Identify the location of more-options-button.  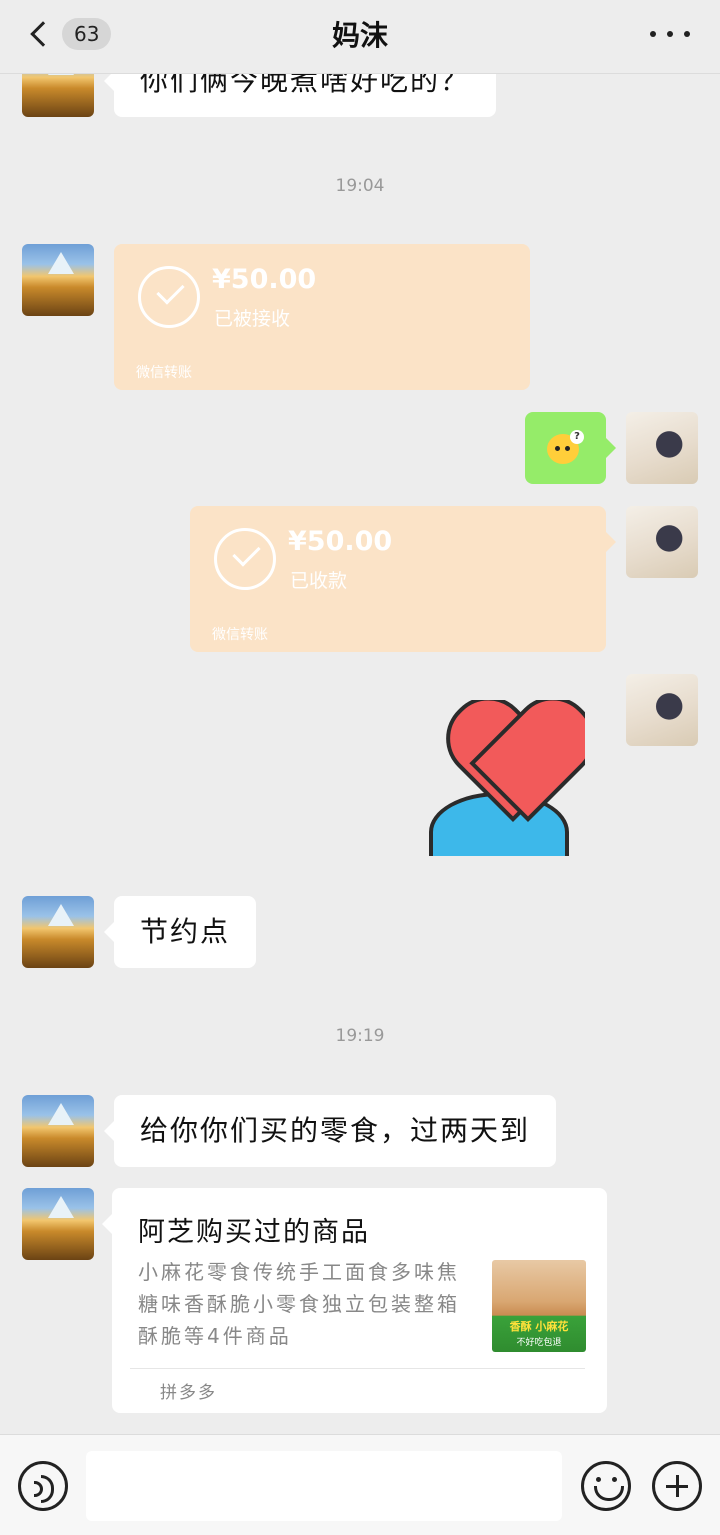
(670, 34).